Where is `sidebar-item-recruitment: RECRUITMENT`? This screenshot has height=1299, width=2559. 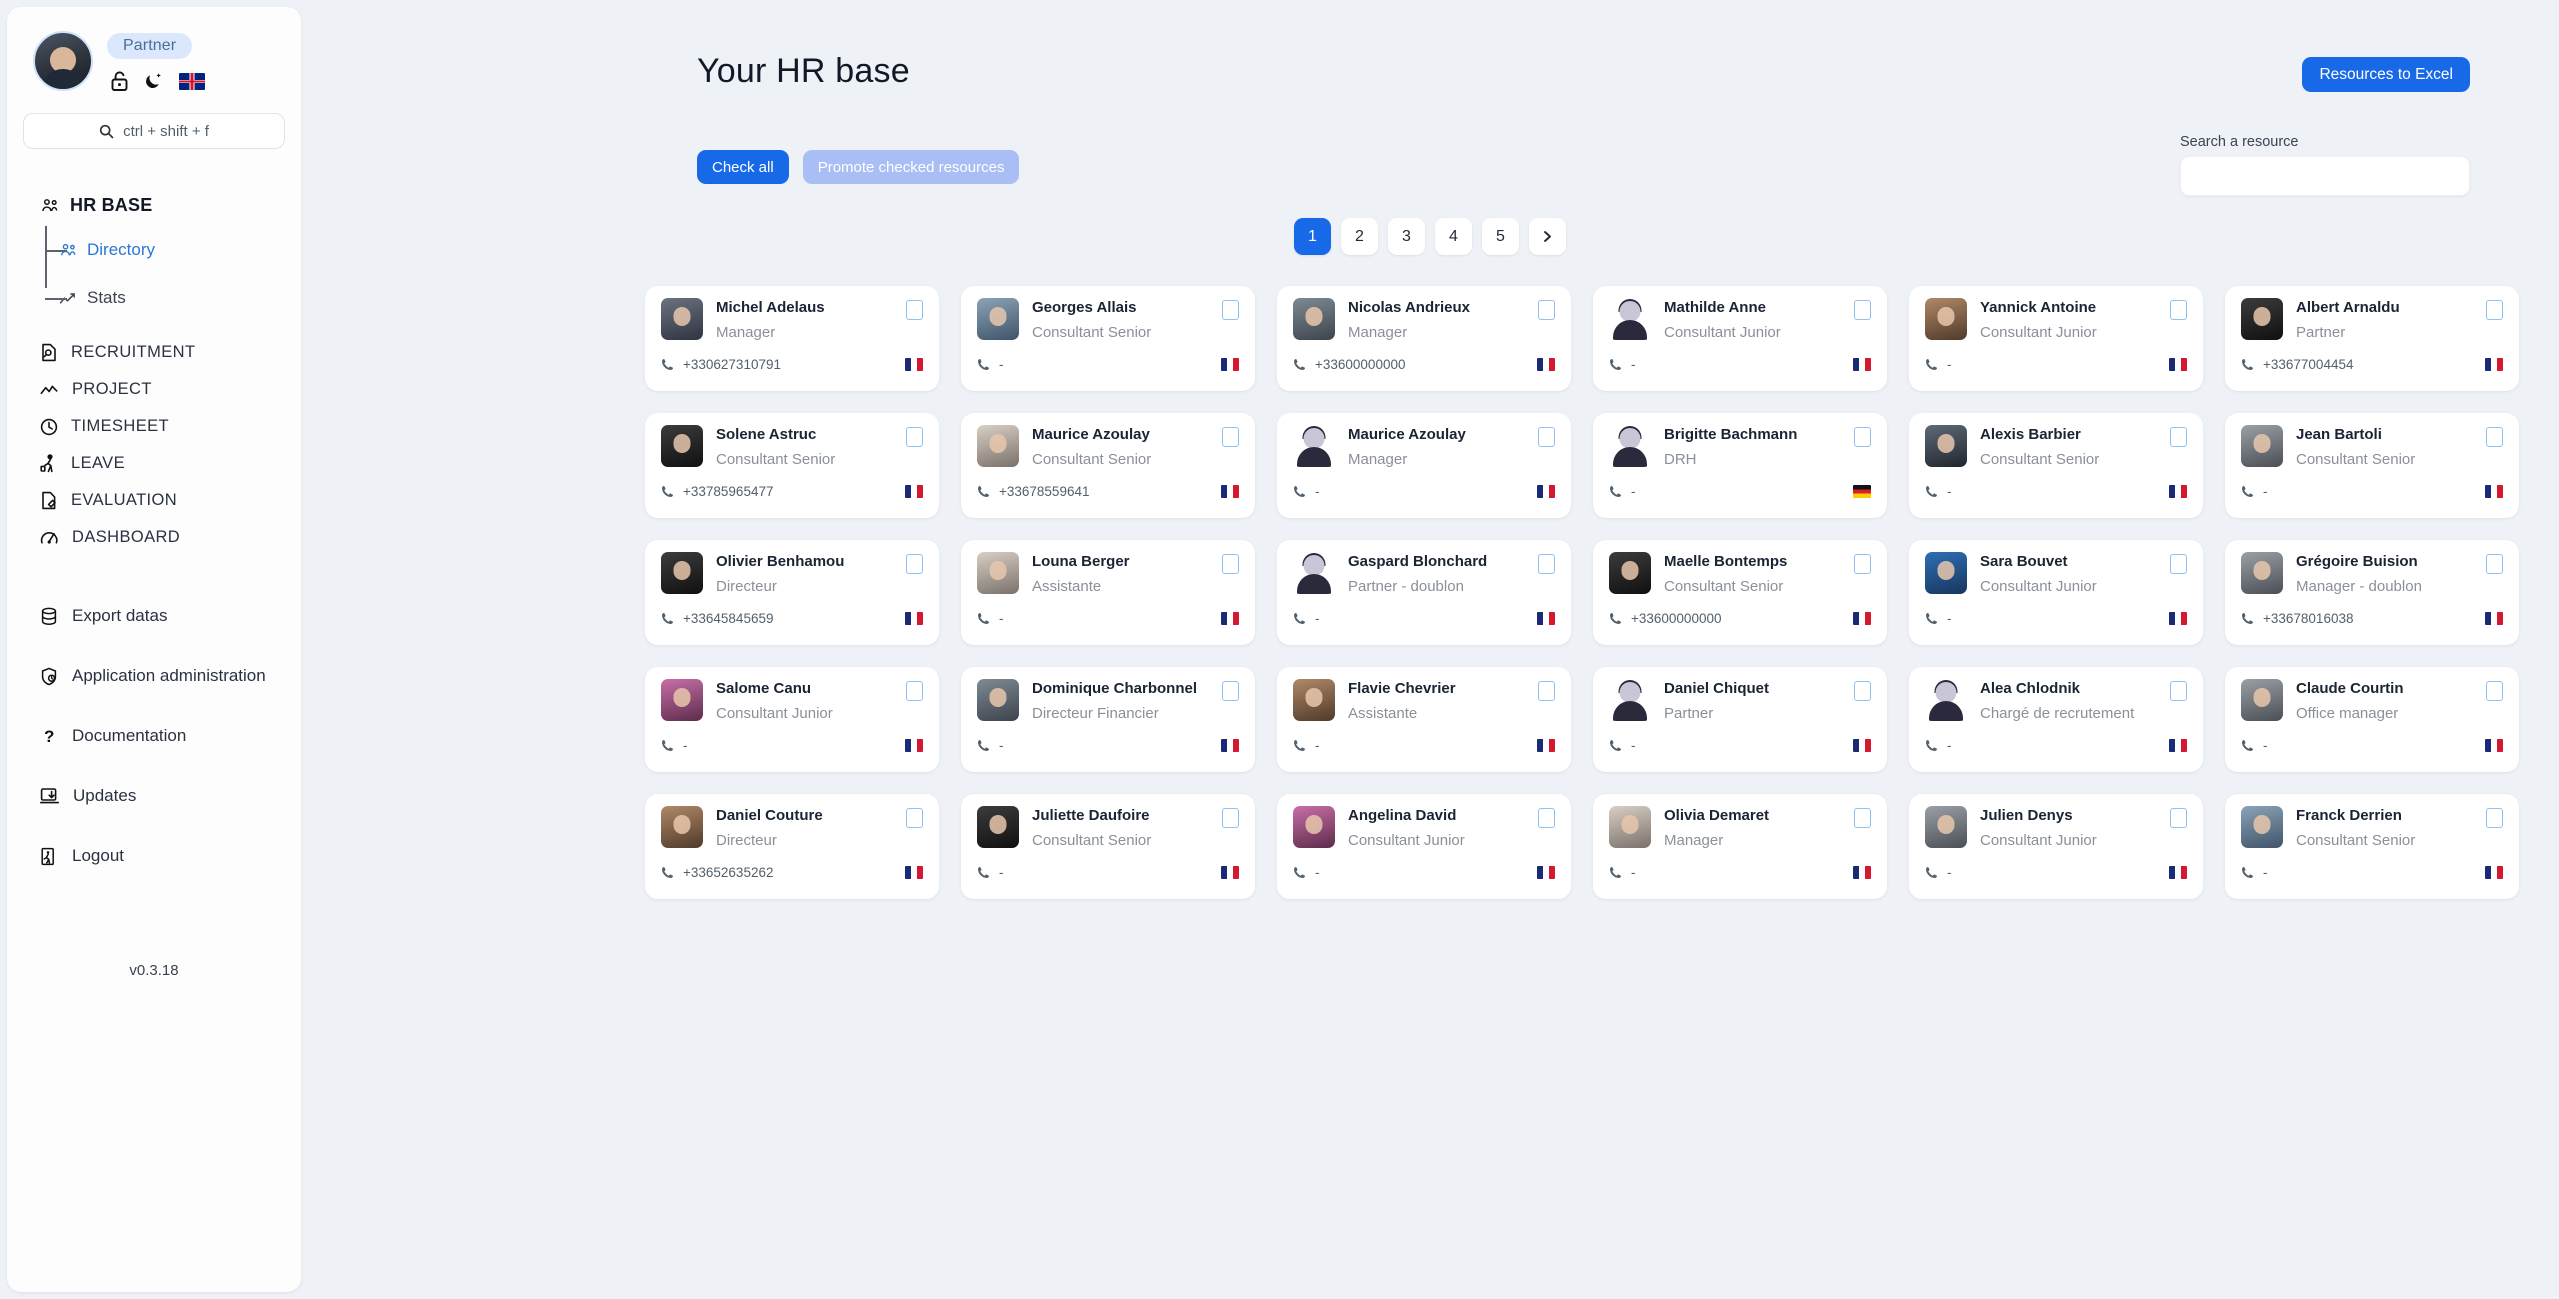 sidebar-item-recruitment: RECRUITMENT is located at coordinates (154, 352).